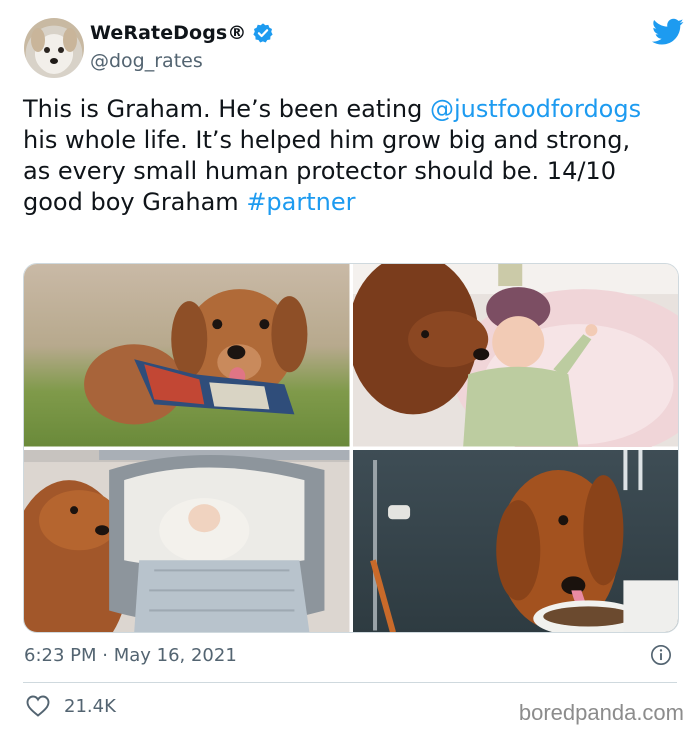  I want to click on photo-puppy-bandana, so click(187, 355).